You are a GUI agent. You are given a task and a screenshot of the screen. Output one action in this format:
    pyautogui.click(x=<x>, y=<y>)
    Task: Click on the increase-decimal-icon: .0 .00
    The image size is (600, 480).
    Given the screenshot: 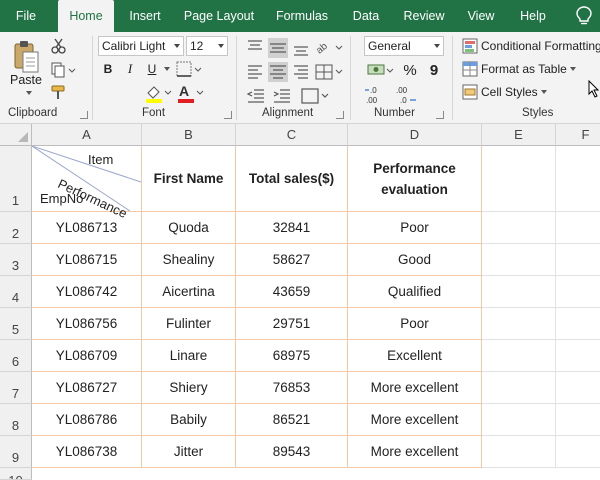 What is the action you would take?
    pyautogui.click(x=376, y=95)
    